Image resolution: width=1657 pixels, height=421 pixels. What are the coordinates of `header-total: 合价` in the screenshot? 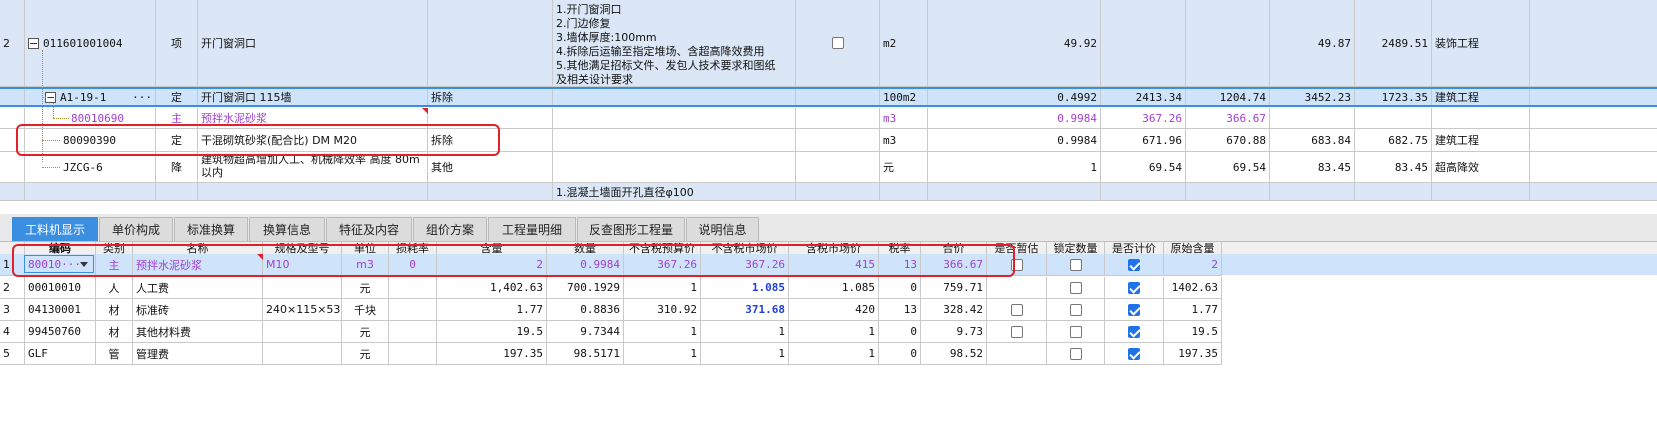 It's located at (954, 248).